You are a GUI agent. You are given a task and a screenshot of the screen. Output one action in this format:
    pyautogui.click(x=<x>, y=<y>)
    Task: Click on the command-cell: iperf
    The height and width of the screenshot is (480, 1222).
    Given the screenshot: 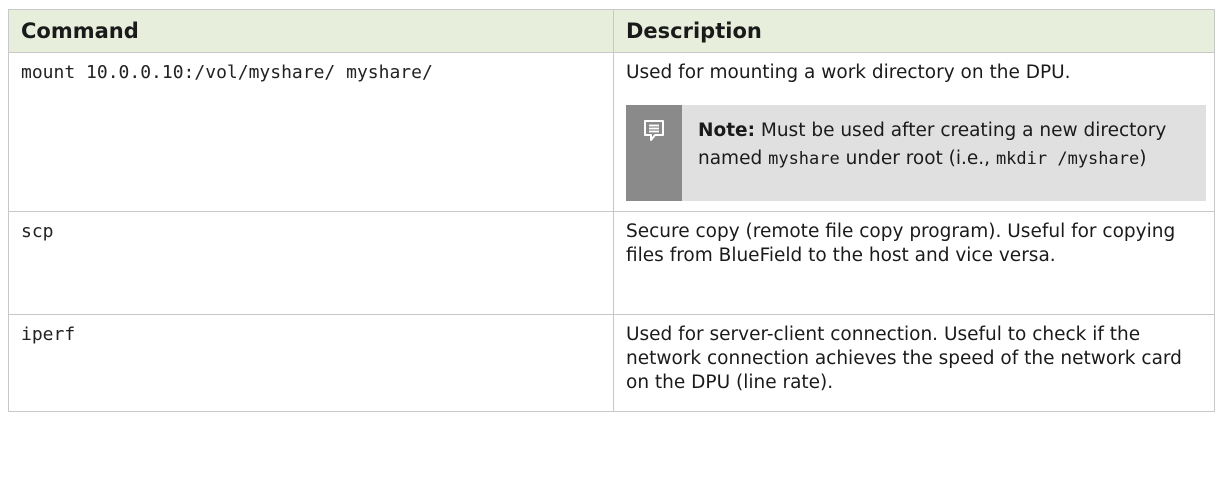 What is the action you would take?
    pyautogui.click(x=311, y=363)
    